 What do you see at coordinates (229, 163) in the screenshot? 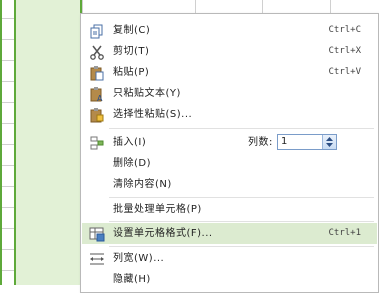
I see `menu-item-delete: 删除(D)` at bounding box center [229, 163].